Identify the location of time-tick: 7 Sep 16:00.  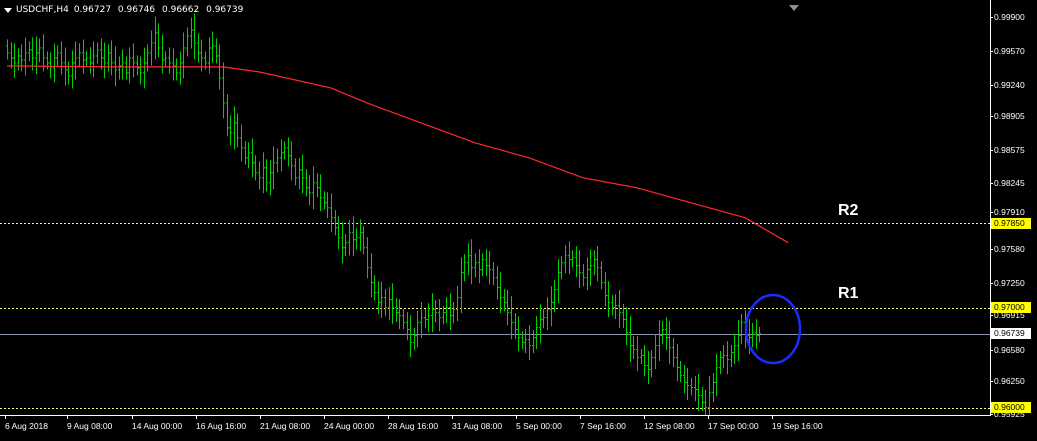
(603, 423).